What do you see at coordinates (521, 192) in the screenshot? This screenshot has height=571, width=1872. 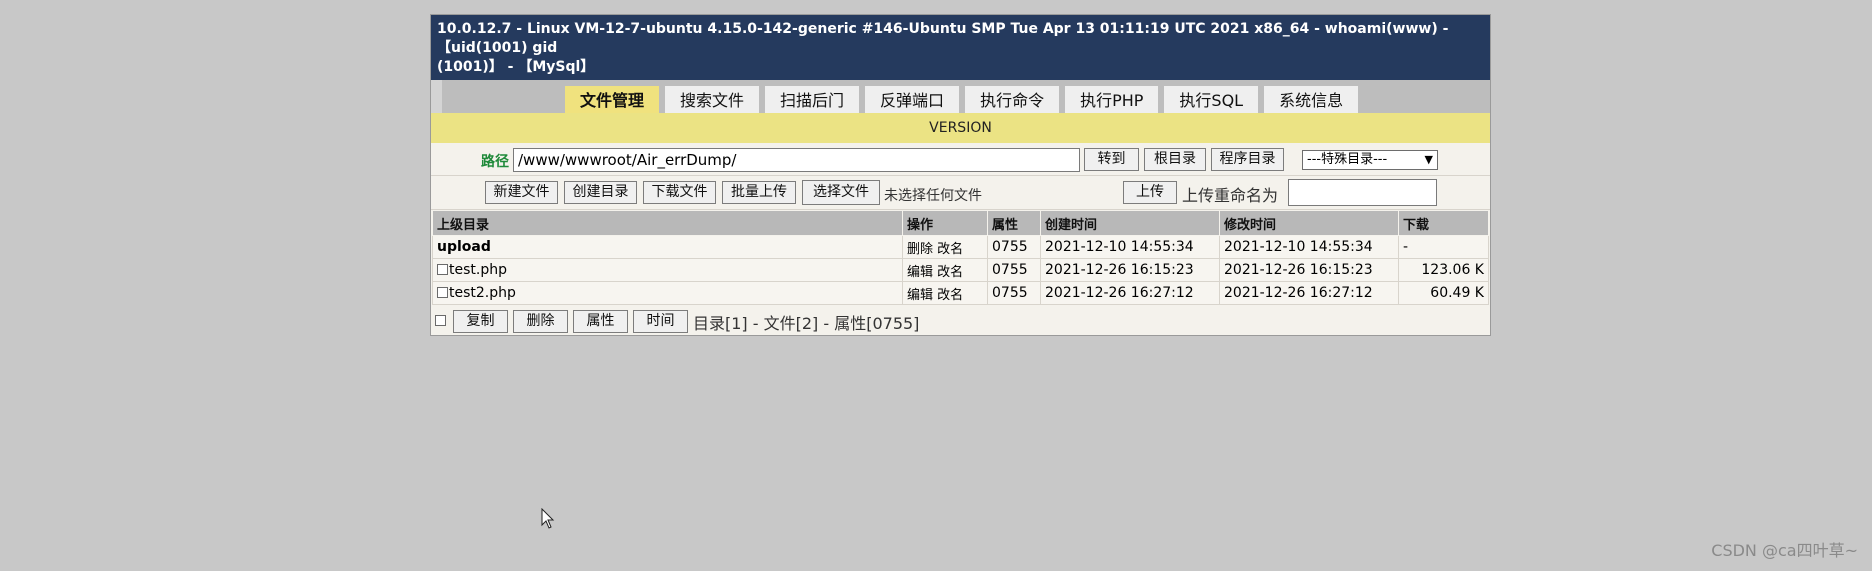 I see `new-file-button: 新建文件` at bounding box center [521, 192].